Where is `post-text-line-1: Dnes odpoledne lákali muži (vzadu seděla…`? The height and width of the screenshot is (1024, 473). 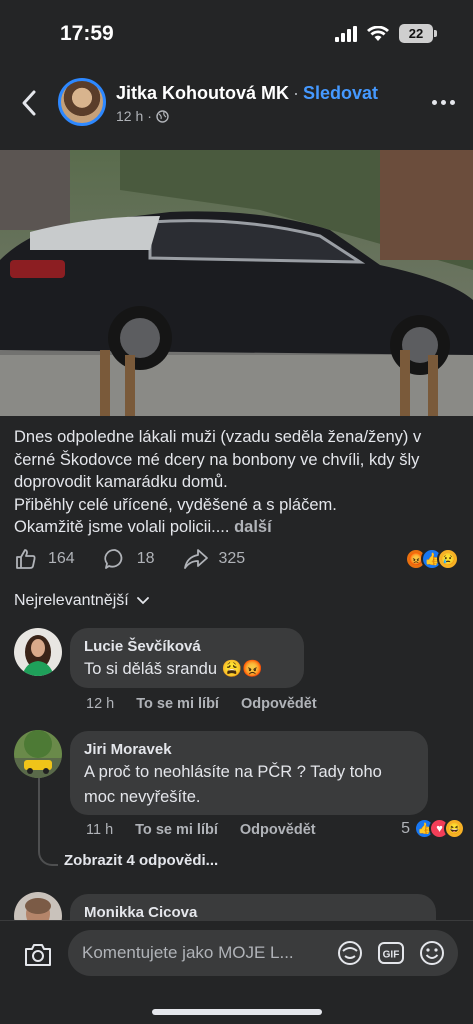 post-text-line-1: Dnes odpoledne lákali muži (vzadu seděla… is located at coordinates (218, 460).